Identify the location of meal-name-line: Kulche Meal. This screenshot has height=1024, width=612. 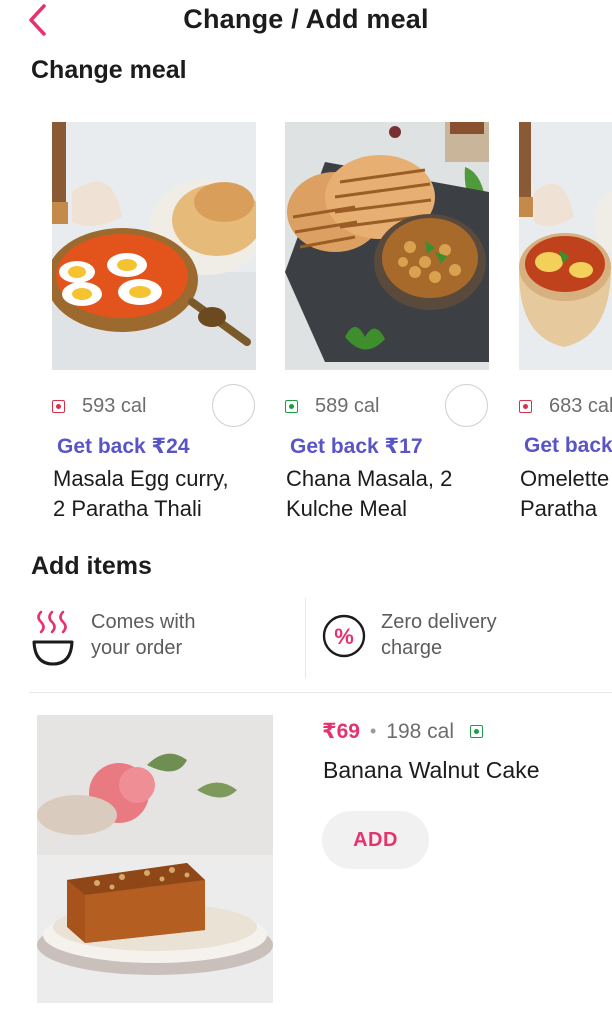
(347, 508).